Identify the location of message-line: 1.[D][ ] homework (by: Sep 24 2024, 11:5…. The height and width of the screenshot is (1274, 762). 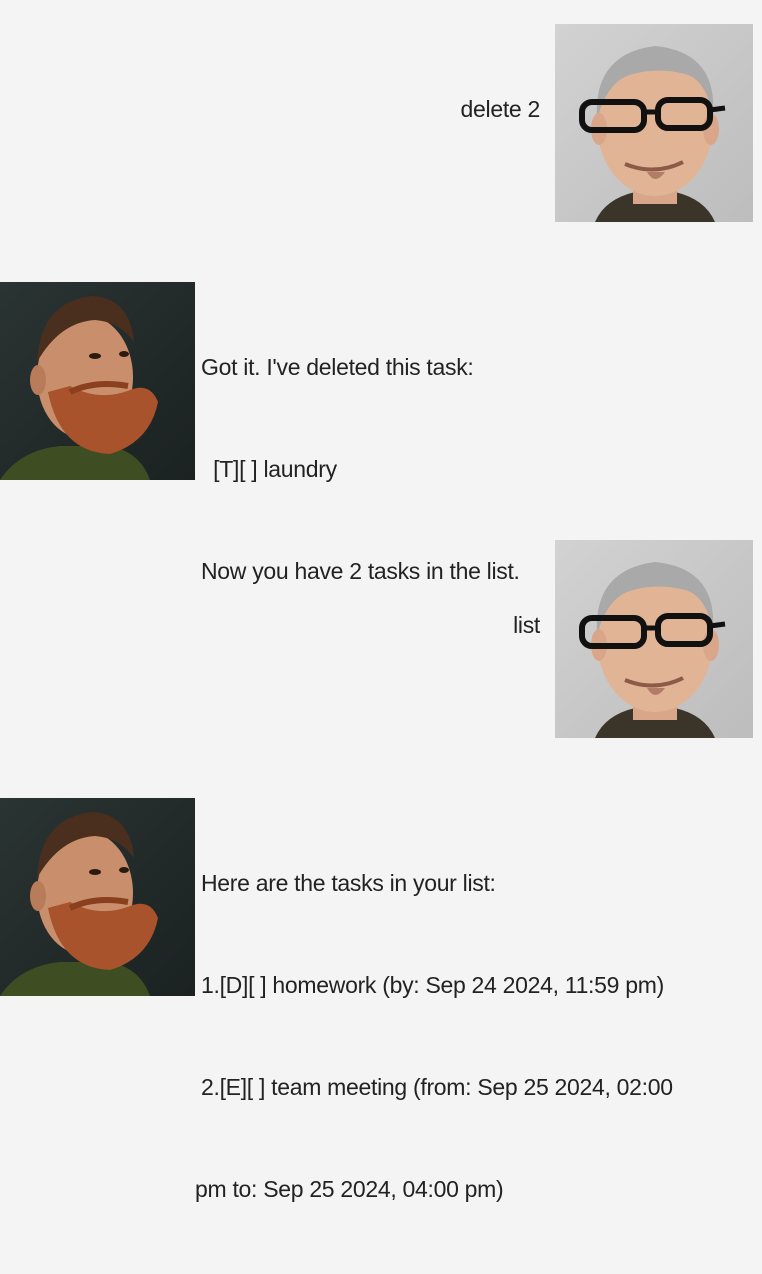
(432, 985).